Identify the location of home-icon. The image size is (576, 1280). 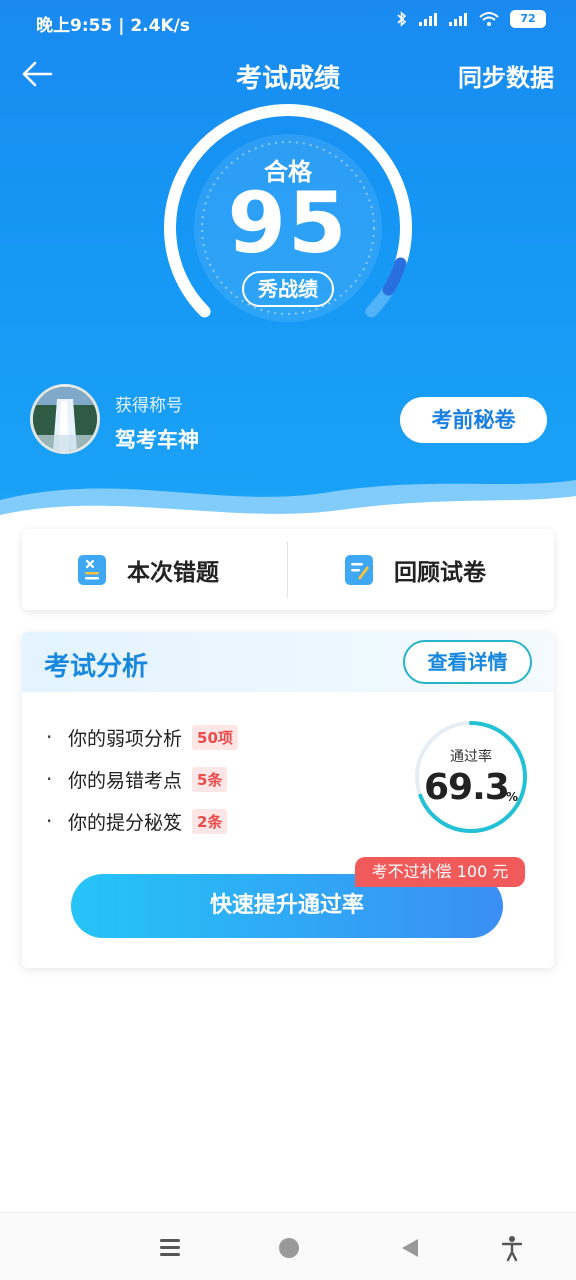
(289, 1248).